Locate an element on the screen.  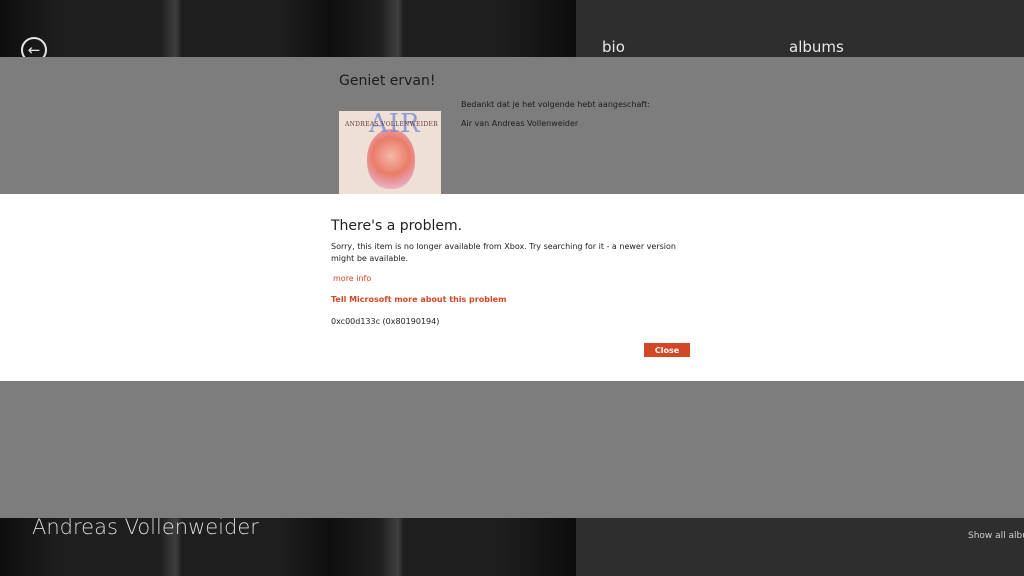
tab-bio: bio is located at coordinates (613, 47).